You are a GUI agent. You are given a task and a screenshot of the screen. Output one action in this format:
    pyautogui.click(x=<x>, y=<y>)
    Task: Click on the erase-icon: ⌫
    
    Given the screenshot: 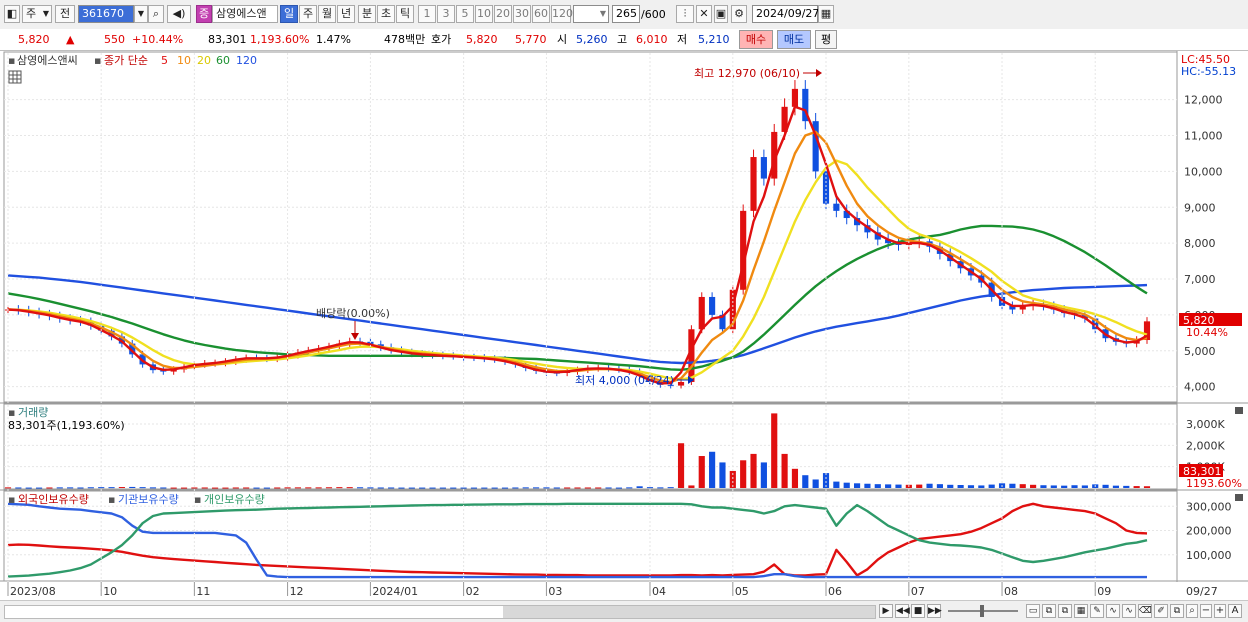 What is the action you would take?
    pyautogui.click(x=1145, y=611)
    